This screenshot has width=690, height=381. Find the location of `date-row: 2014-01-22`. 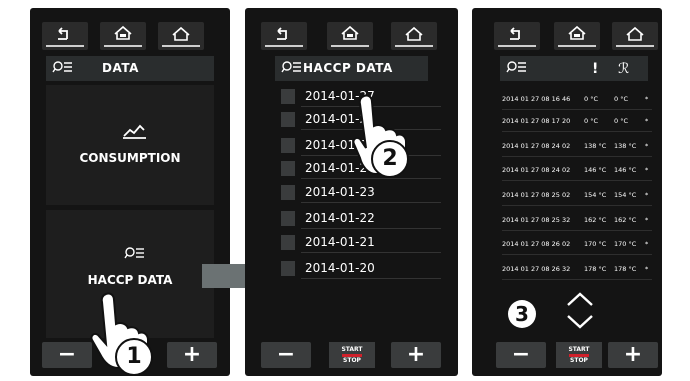

date-row: 2014-01-22 is located at coordinates (361, 219).